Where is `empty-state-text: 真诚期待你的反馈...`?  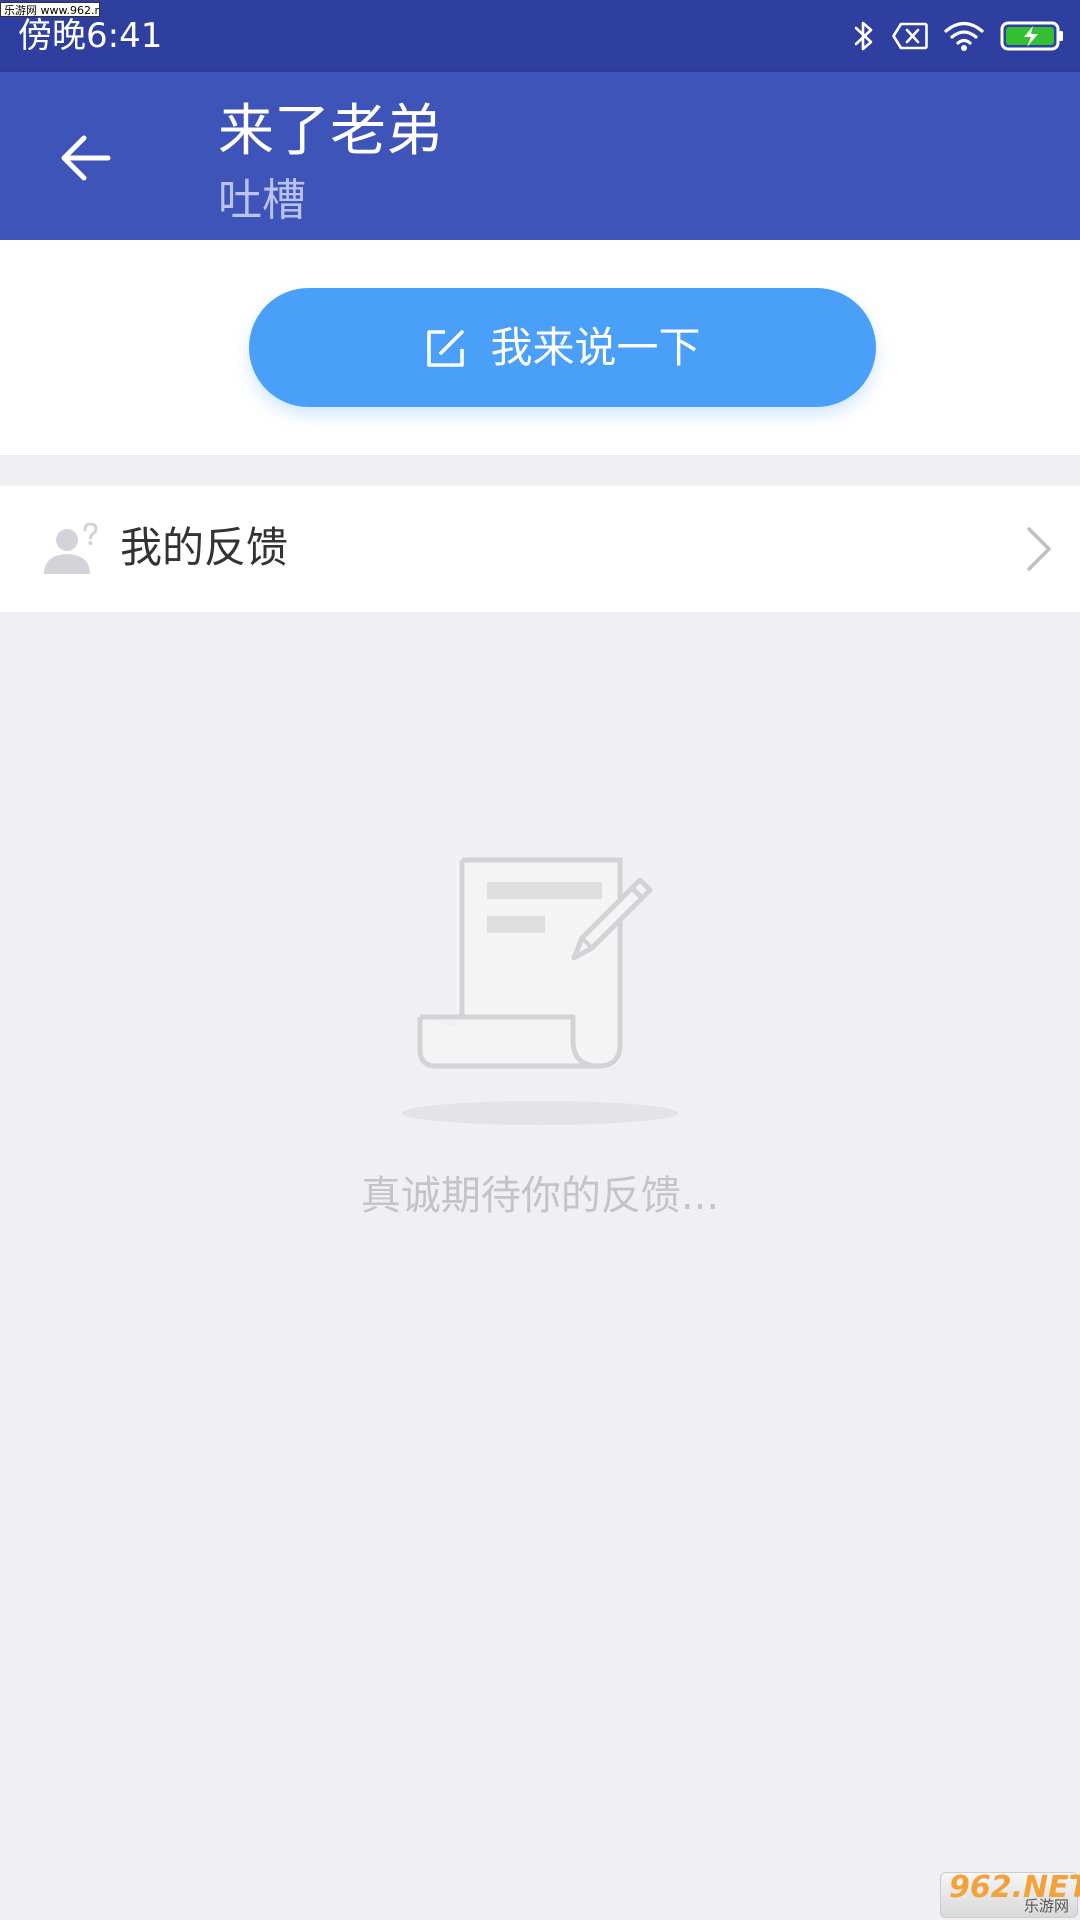 empty-state-text: 真诚期待你的反馈... is located at coordinates (540, 1196).